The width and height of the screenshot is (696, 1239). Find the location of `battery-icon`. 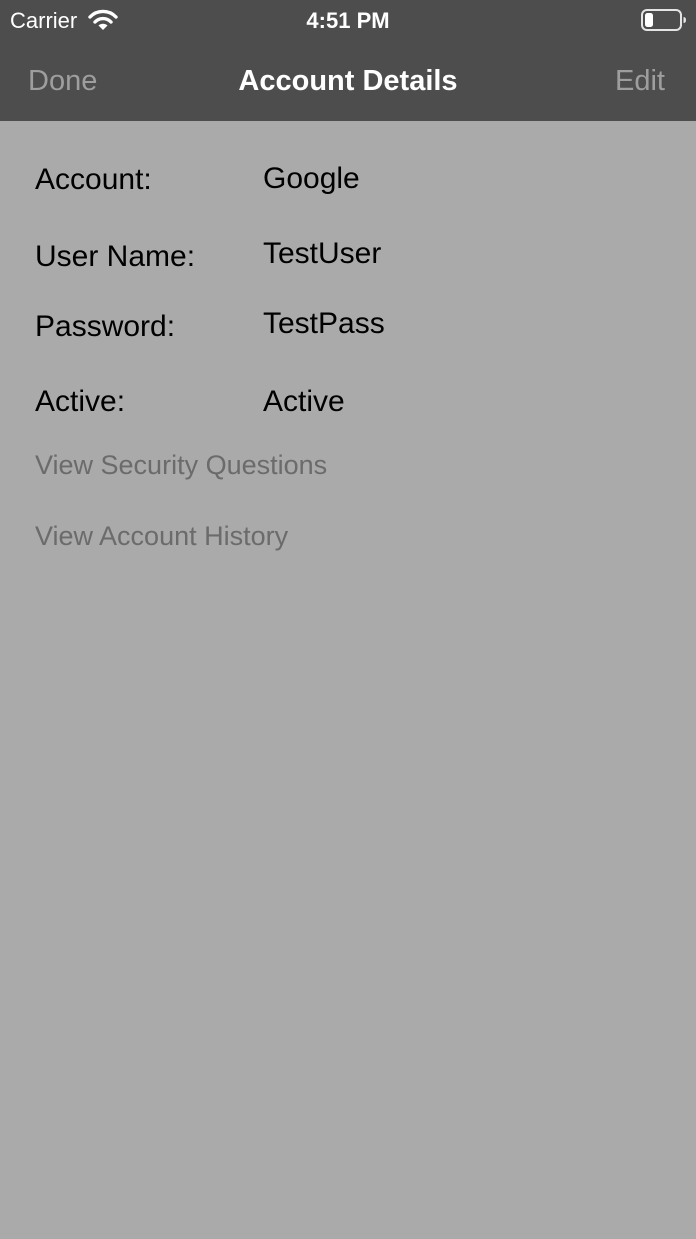

battery-icon is located at coordinates (663, 20).